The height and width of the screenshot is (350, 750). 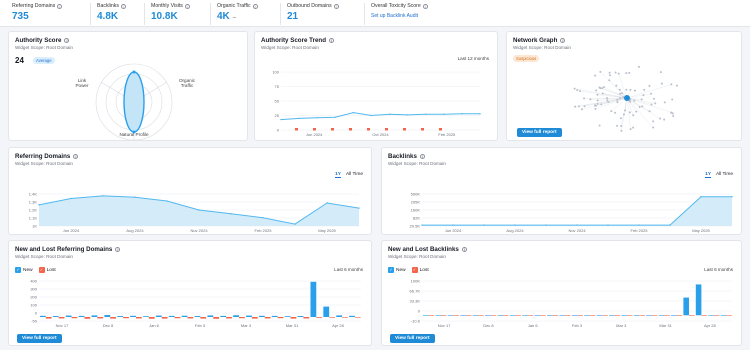 I want to click on metric-backlinks: Backlinks i 4.8K, so click(x=116, y=14).